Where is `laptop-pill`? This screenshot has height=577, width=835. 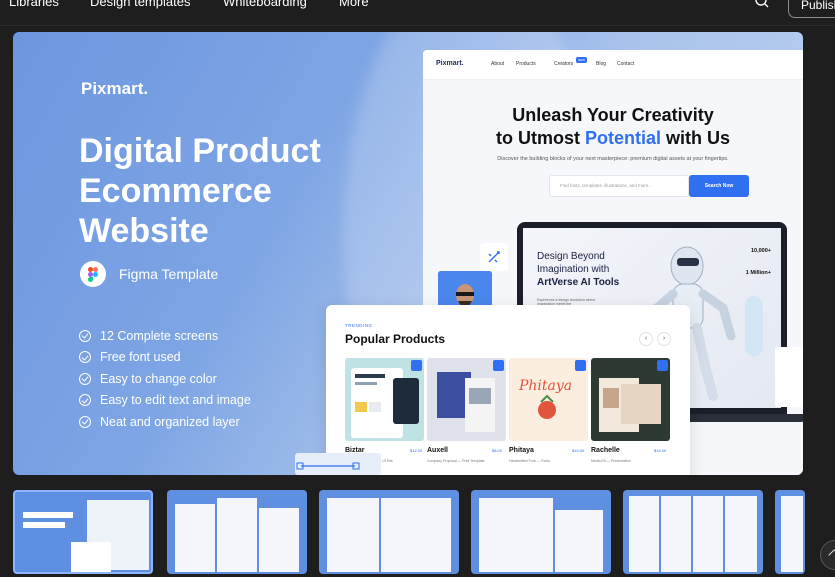
laptop-pill is located at coordinates (754, 326).